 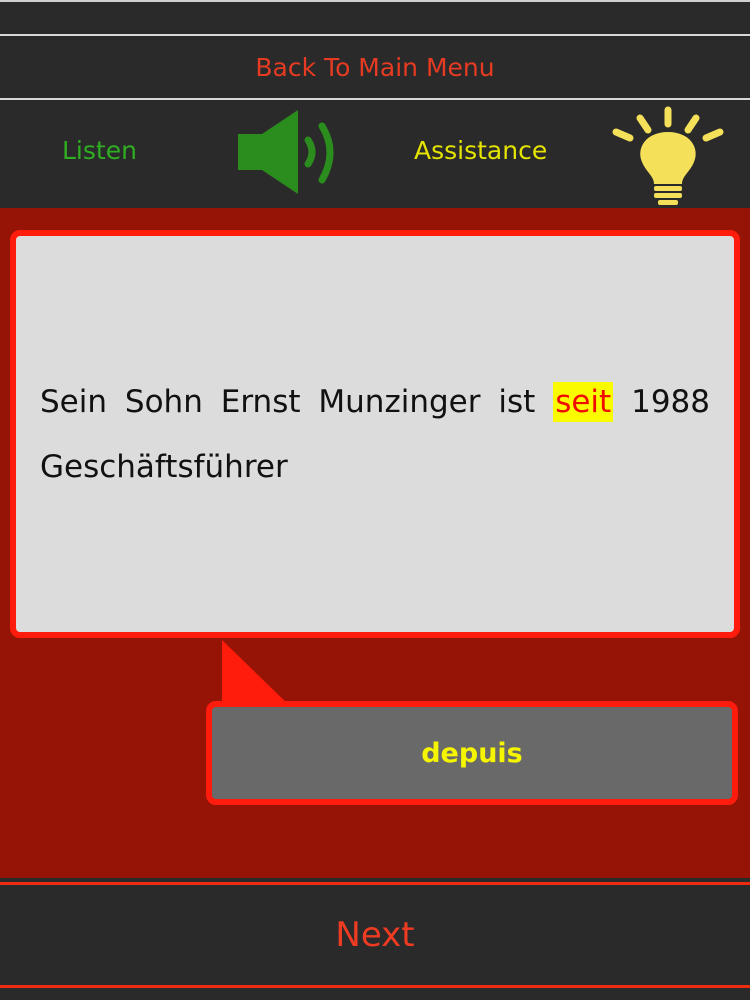 I want to click on top-divider, so click(x=375, y=1).